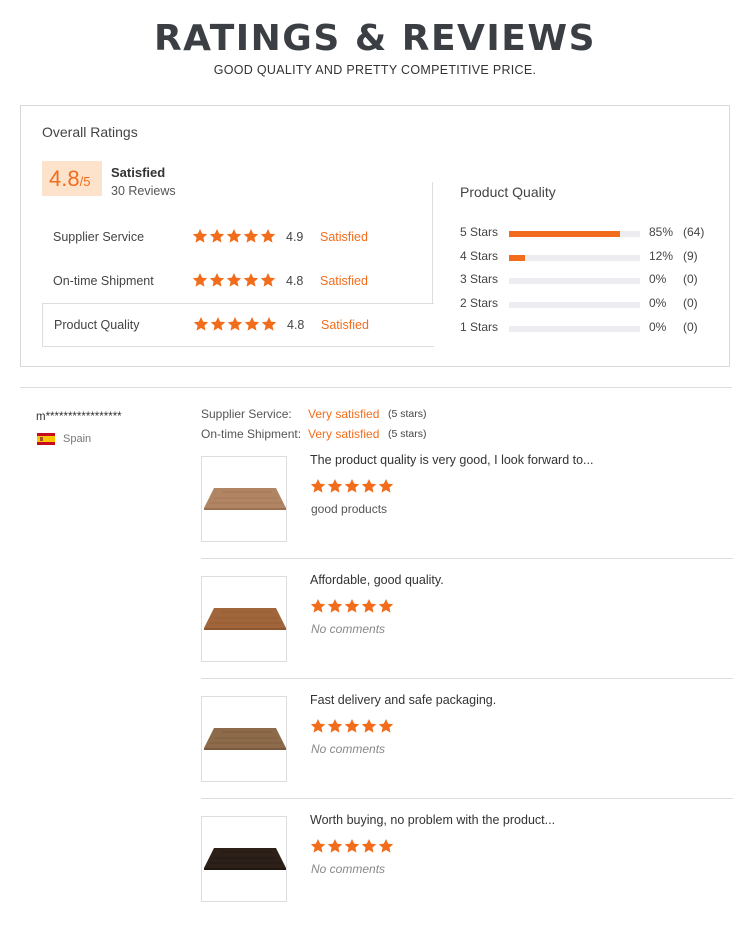  What do you see at coordinates (345, 325) in the screenshot?
I see `criteria-status: Satisfied` at bounding box center [345, 325].